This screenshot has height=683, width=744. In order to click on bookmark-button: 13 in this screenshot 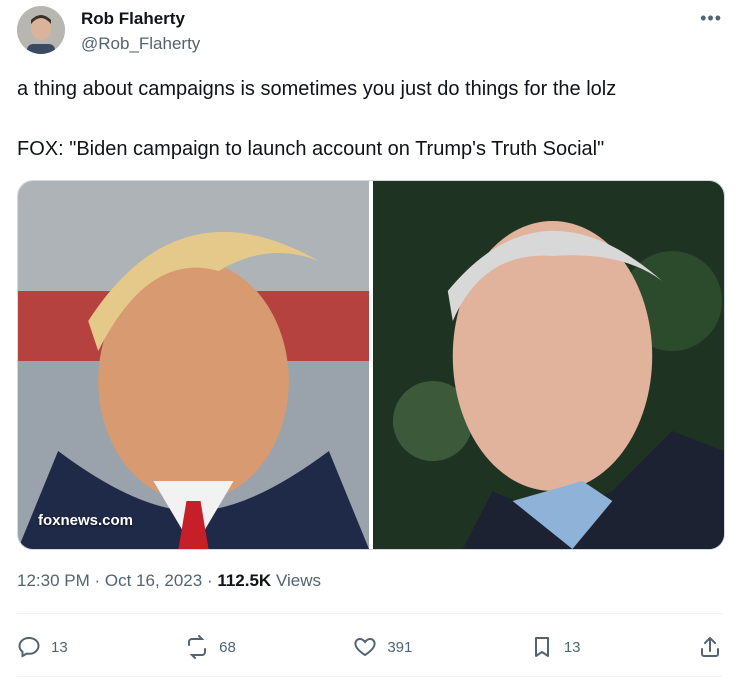, I will do `click(555, 647)`.